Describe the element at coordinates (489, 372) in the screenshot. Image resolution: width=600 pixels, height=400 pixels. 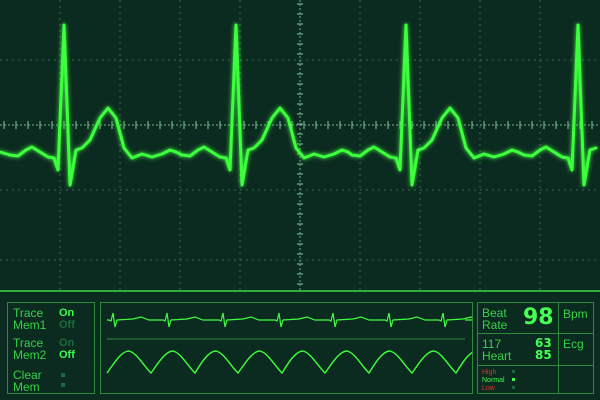
I see `legend-high-label: High` at that location.